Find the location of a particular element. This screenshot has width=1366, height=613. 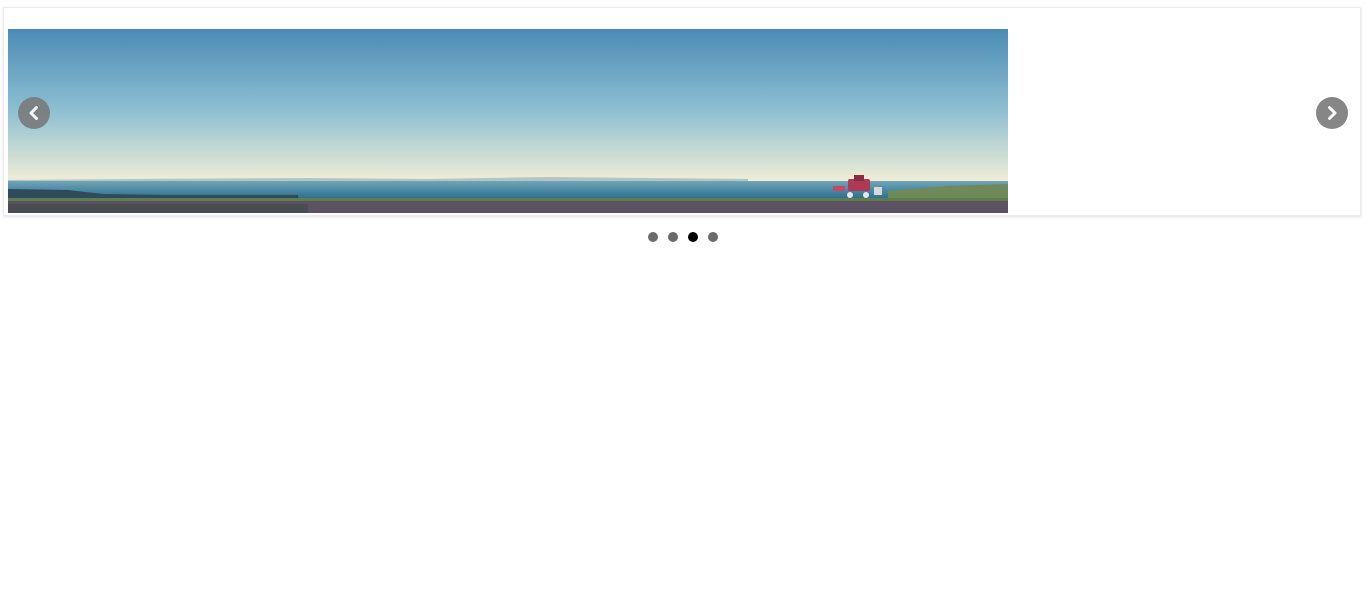

chevron-left-icon is located at coordinates (33, 113).